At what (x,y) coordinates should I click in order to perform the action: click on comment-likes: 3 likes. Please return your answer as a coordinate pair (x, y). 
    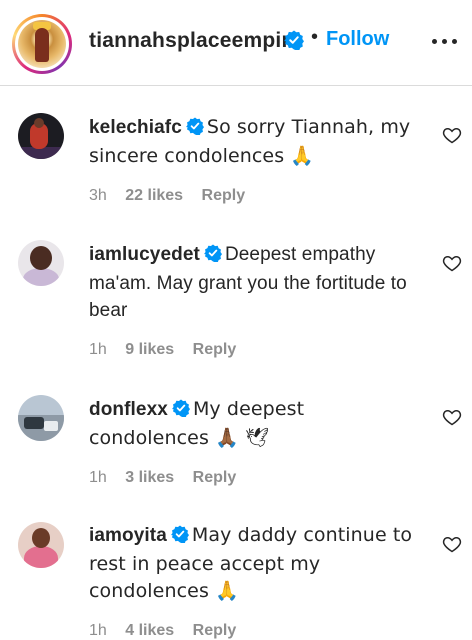
    Looking at the image, I should click on (149, 477).